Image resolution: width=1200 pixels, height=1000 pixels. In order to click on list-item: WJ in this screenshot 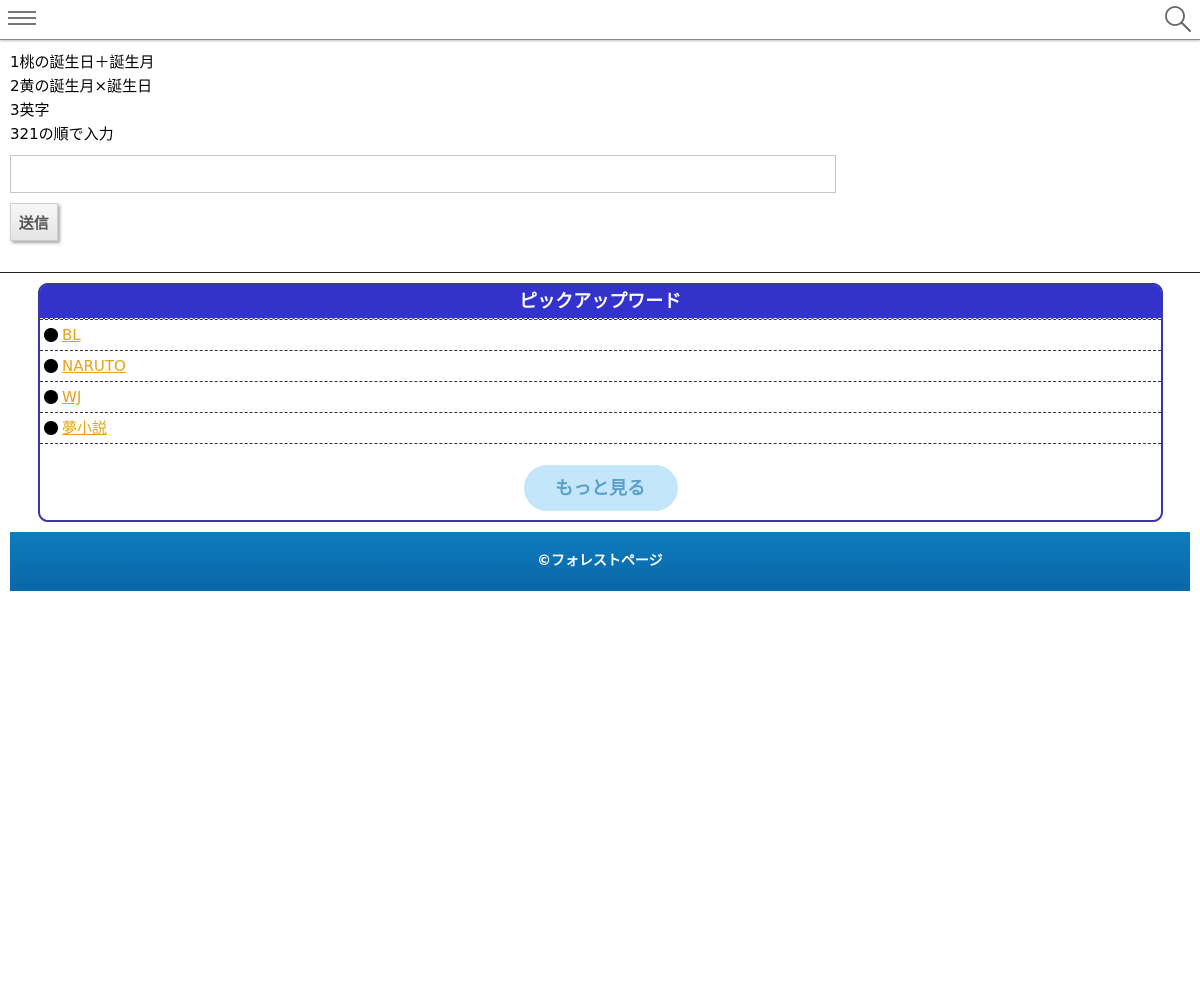, I will do `click(600, 396)`.